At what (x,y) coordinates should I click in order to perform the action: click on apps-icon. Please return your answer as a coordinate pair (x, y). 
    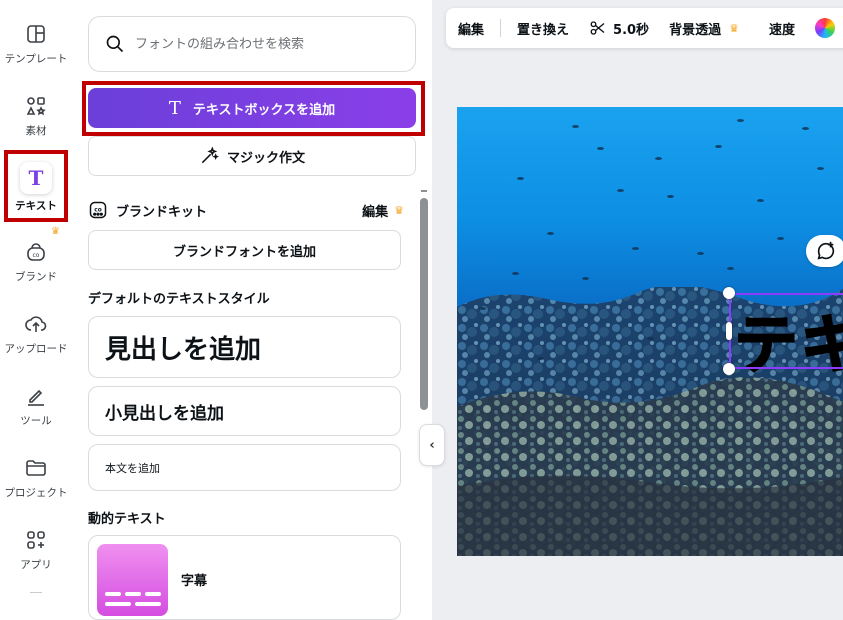
    Looking at the image, I should click on (36, 540).